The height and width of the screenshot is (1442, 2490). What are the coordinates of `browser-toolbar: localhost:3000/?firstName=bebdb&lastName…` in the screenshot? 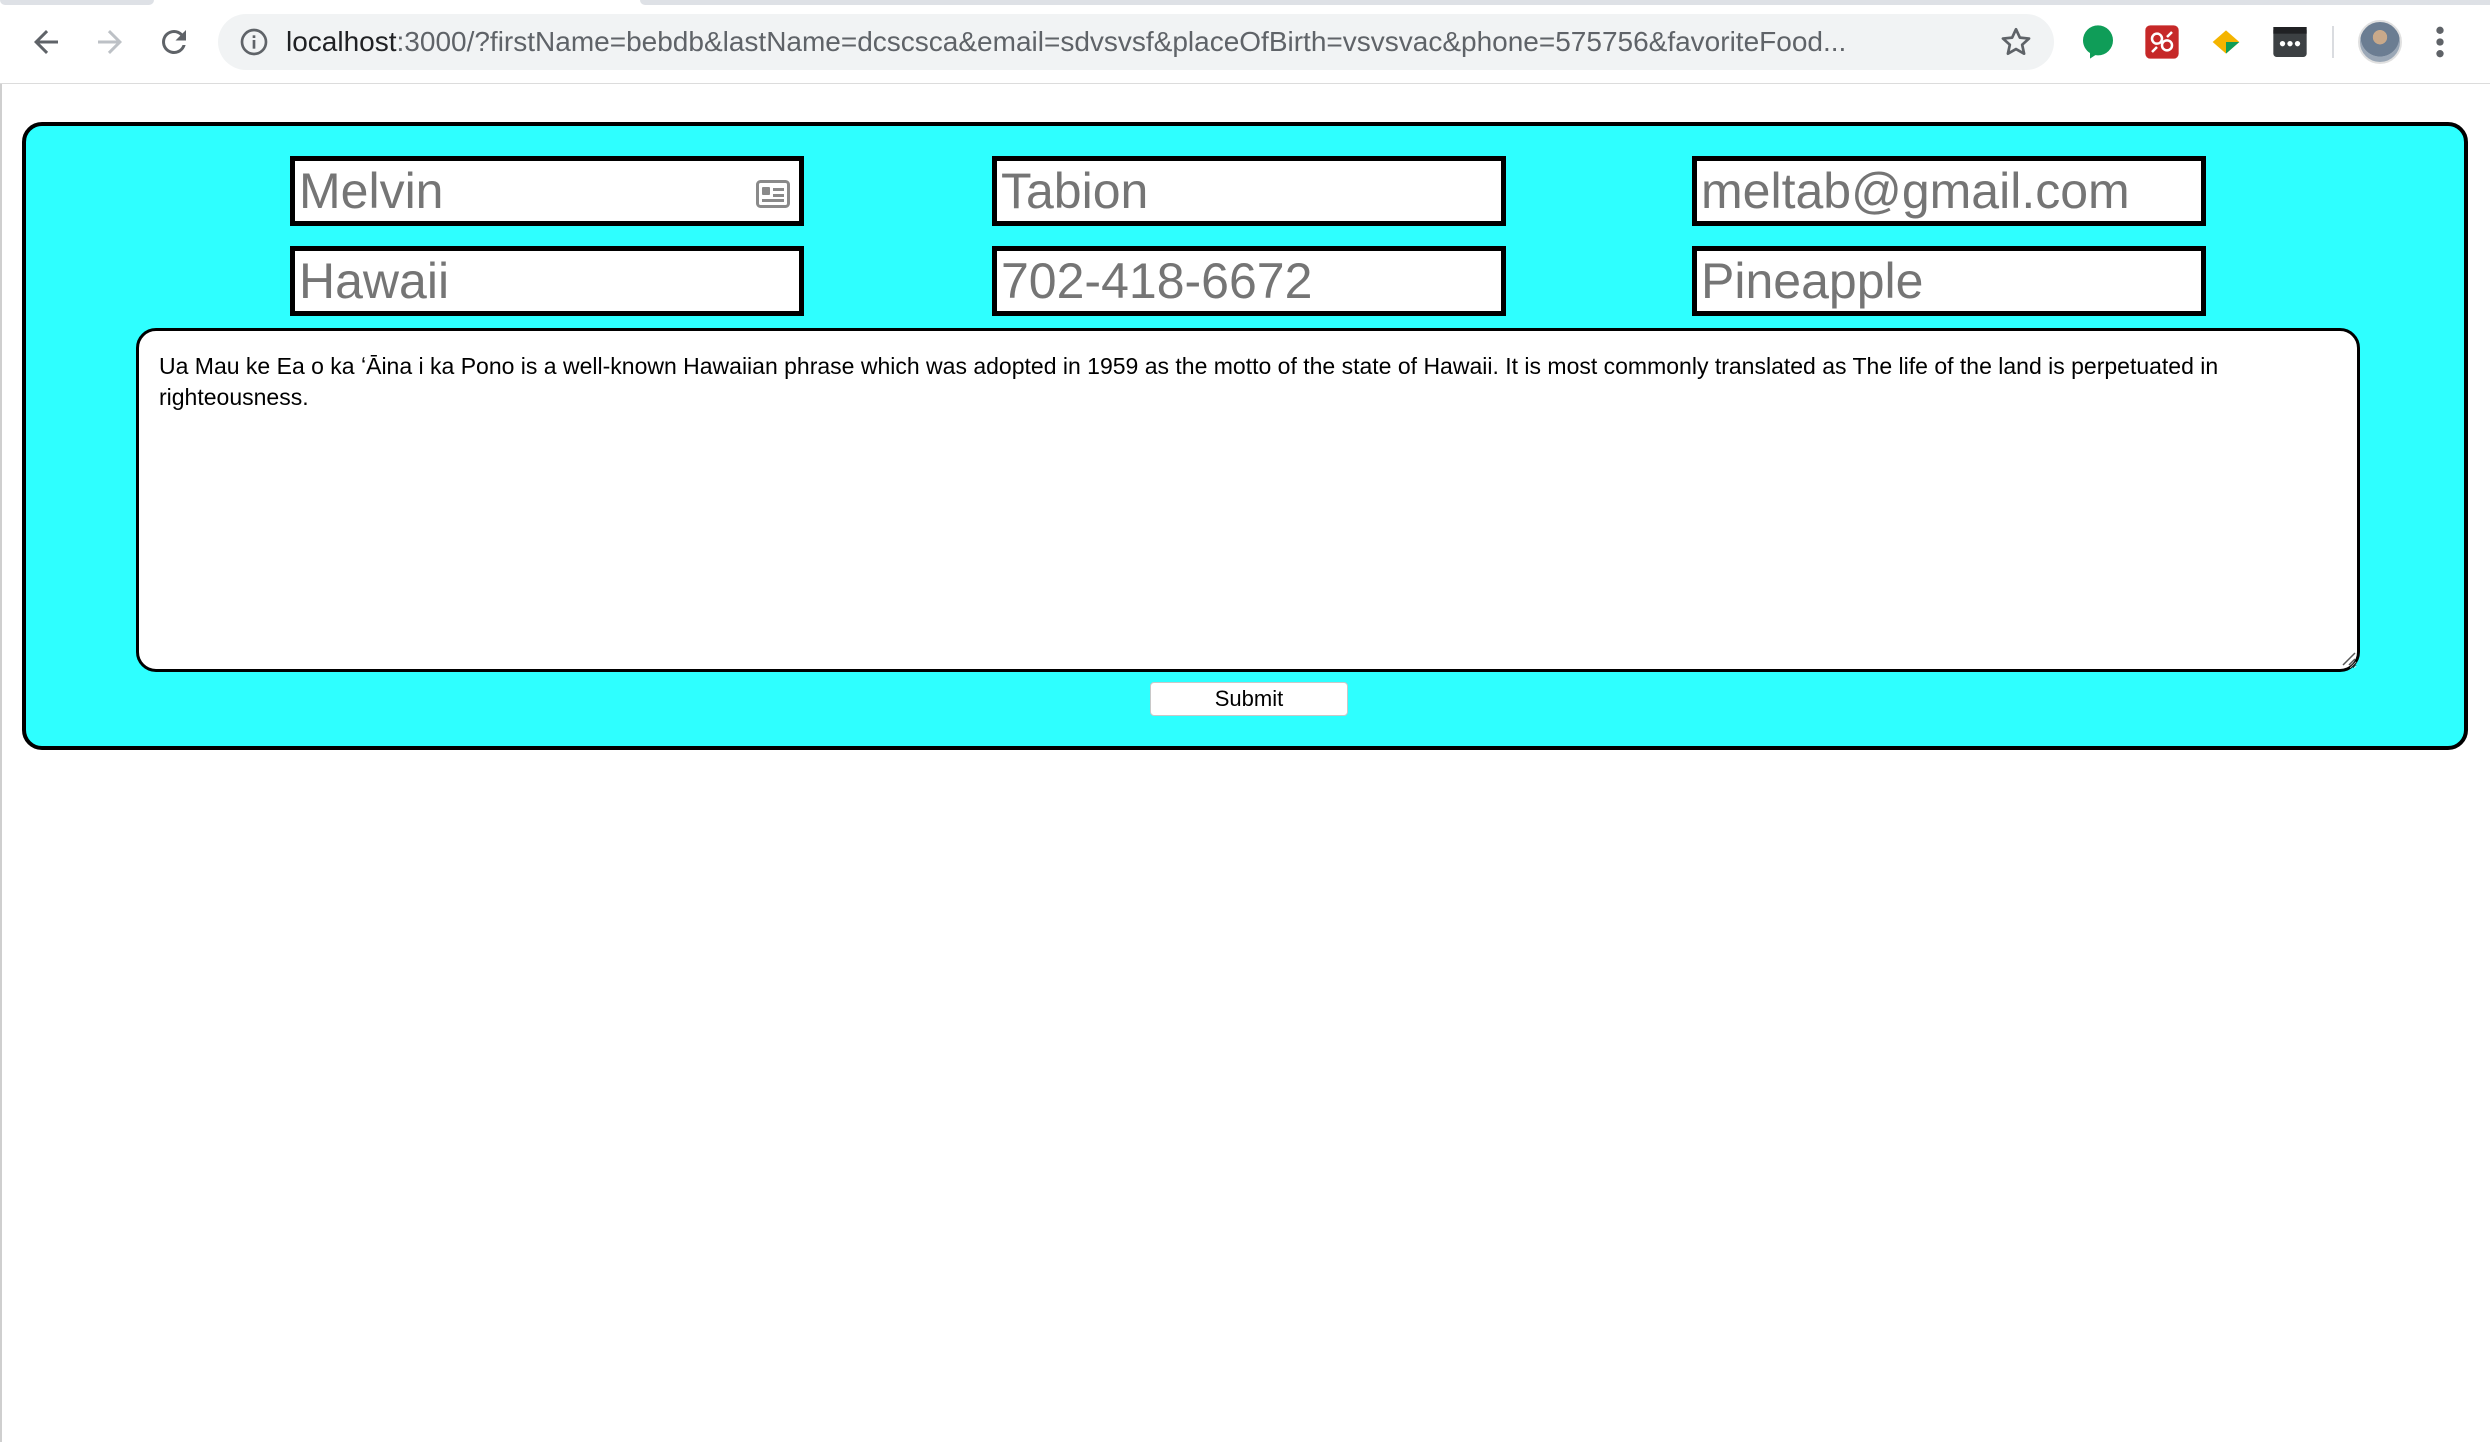 It's located at (1245, 42).